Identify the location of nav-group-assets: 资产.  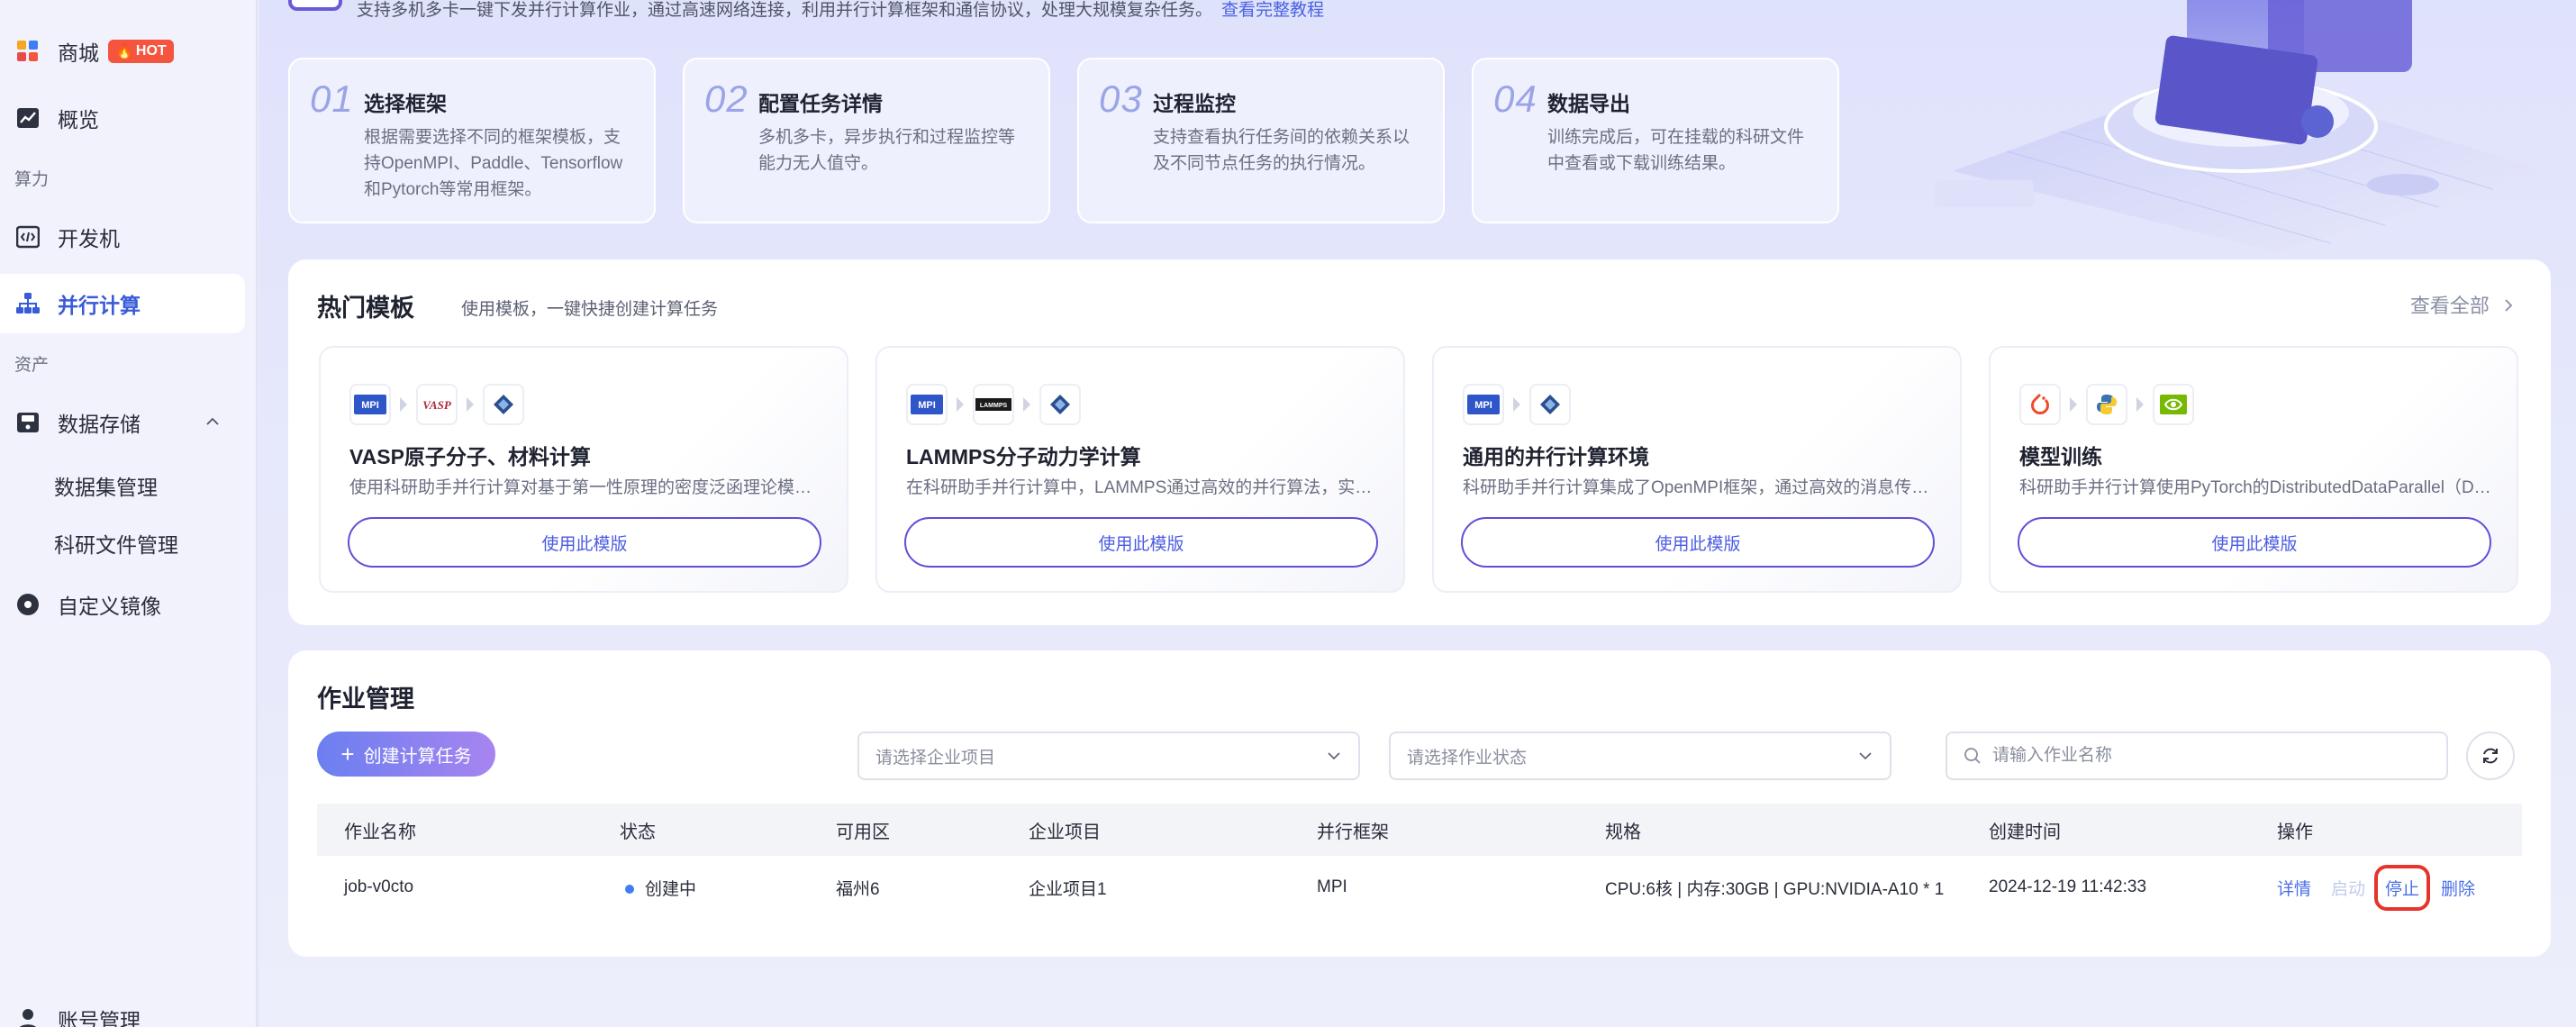
(32, 365).